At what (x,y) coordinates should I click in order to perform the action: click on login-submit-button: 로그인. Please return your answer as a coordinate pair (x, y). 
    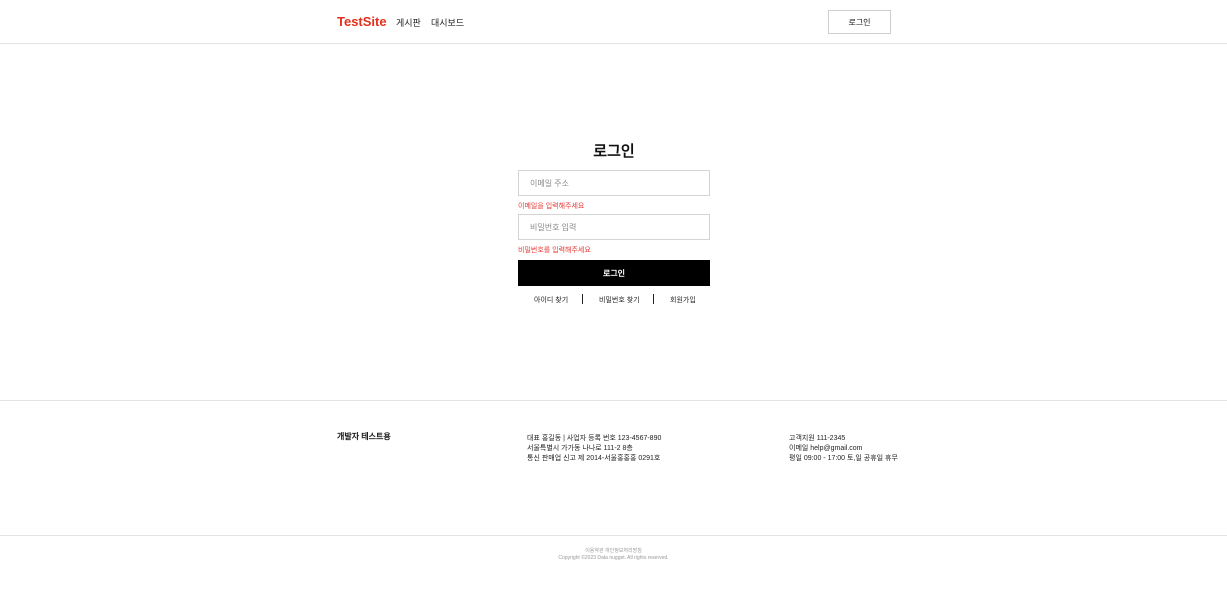
    Looking at the image, I should click on (614, 273).